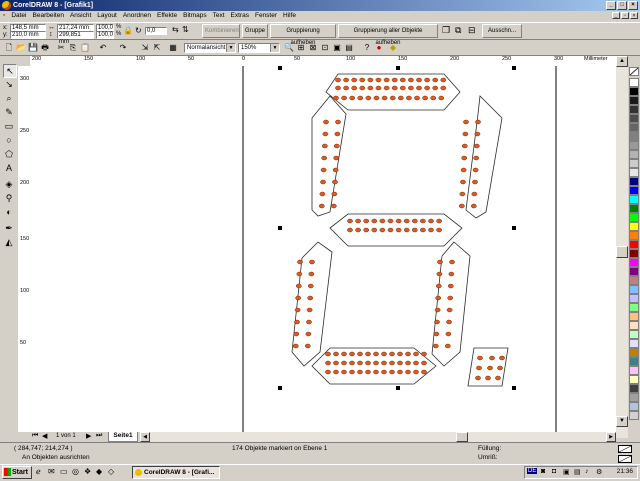 The image size is (640, 481). I want to click on scroll-up-icon: ▲, so click(622, 61).